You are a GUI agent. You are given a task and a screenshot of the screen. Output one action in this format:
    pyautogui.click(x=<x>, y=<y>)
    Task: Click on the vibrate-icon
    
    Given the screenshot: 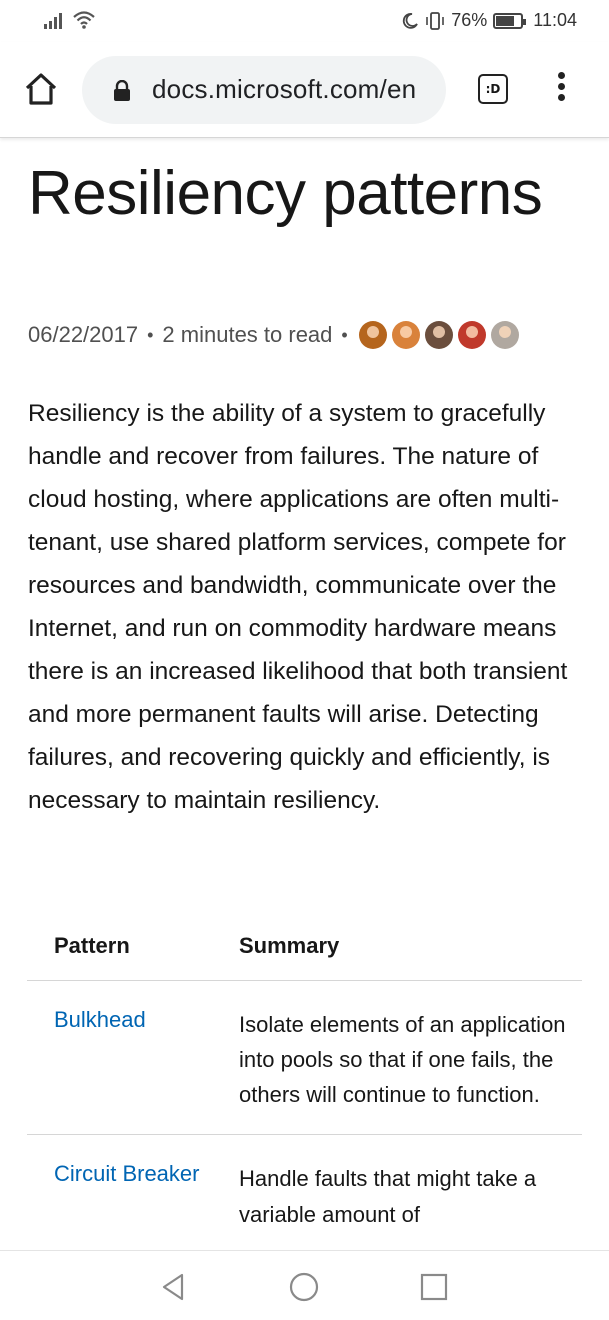 What is the action you would take?
    pyautogui.click(x=435, y=20)
    